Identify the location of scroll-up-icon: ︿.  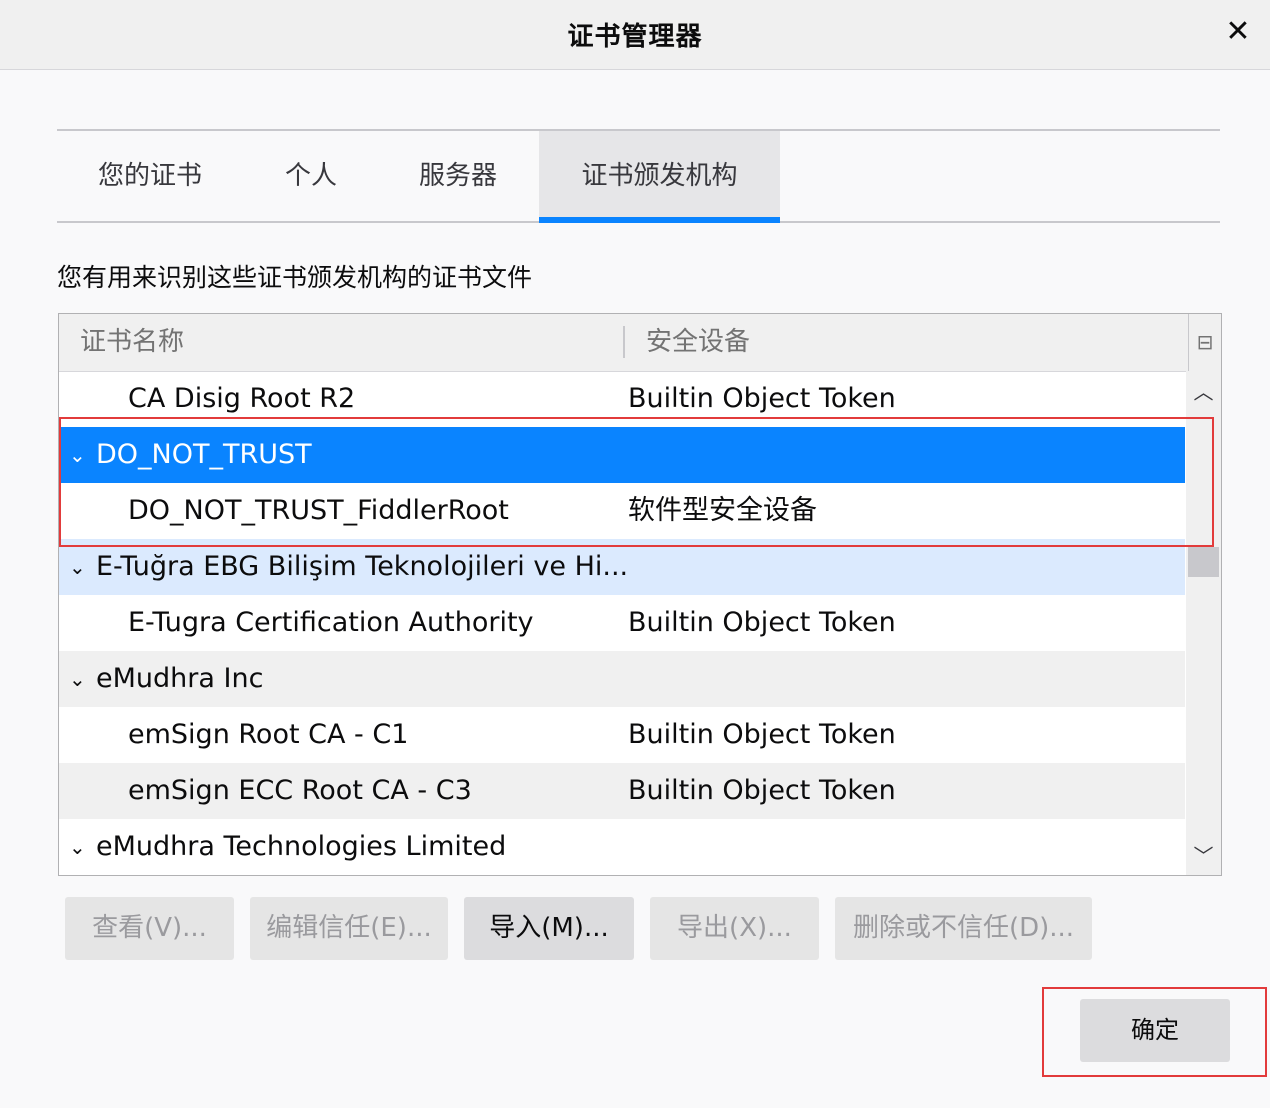
(1203, 392).